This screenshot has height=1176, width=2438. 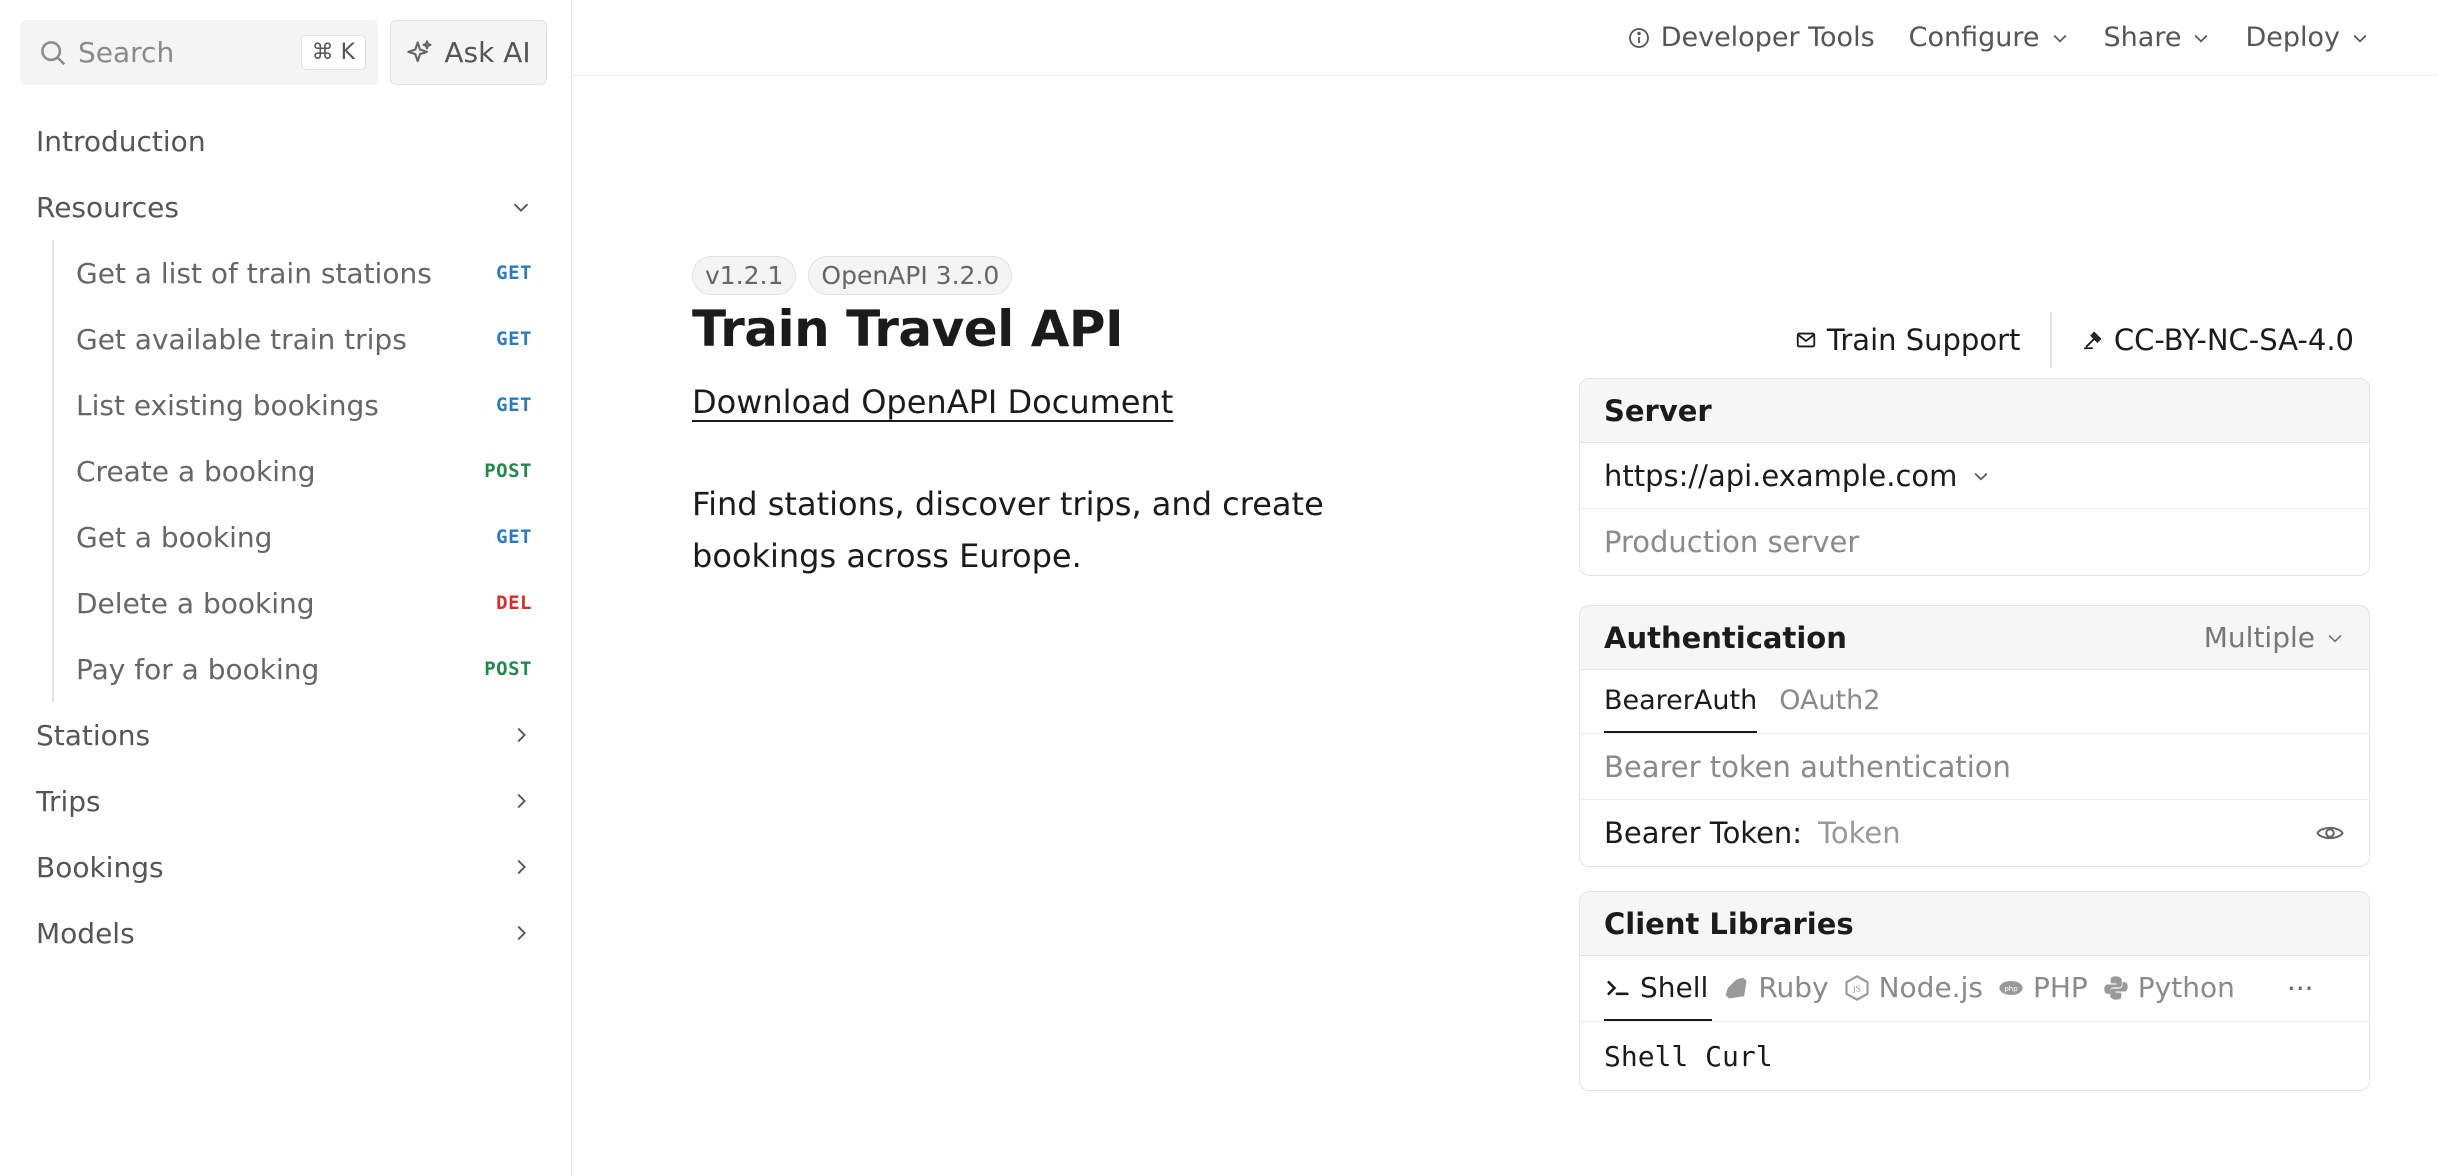 I want to click on sidebar-item-pay-booking: Pay for a booking POST, so click(x=286, y=669).